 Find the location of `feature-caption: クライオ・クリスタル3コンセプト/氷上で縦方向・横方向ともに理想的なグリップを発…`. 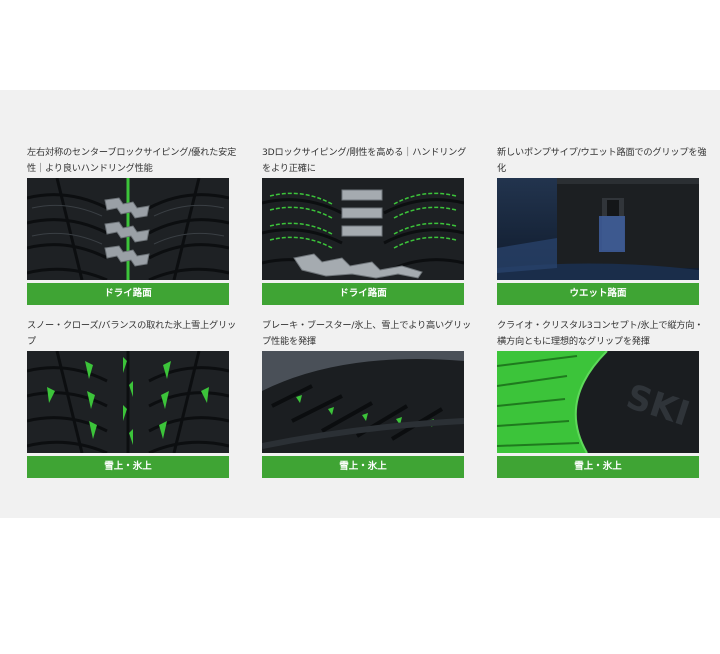

feature-caption: クライオ・クリスタル3コンセプト/氷上で縦方向・横方向ともに理想的なグリップを発… is located at coordinates (600, 333).